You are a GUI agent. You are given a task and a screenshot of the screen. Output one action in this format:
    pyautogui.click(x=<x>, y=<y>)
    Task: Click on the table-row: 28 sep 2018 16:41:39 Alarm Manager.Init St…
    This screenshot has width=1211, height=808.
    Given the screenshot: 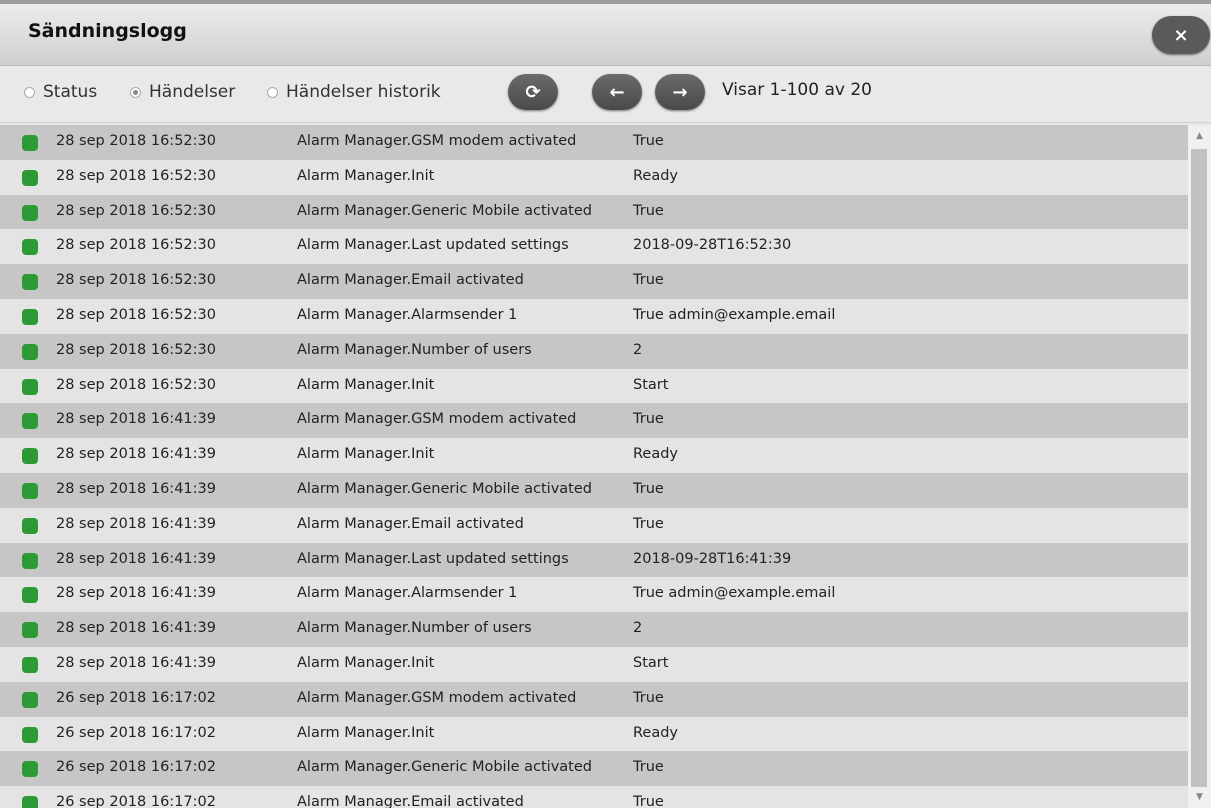 What is the action you would take?
    pyautogui.click(x=594, y=664)
    